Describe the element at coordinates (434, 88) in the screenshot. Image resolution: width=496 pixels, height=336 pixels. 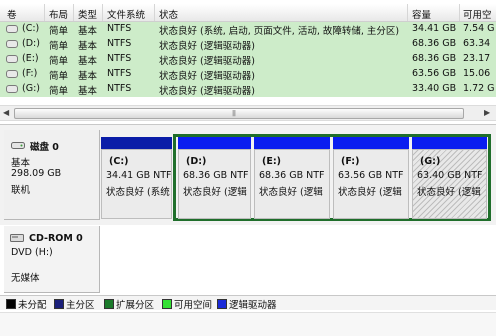
I see `volume-capacity: 33.40 GB` at that location.